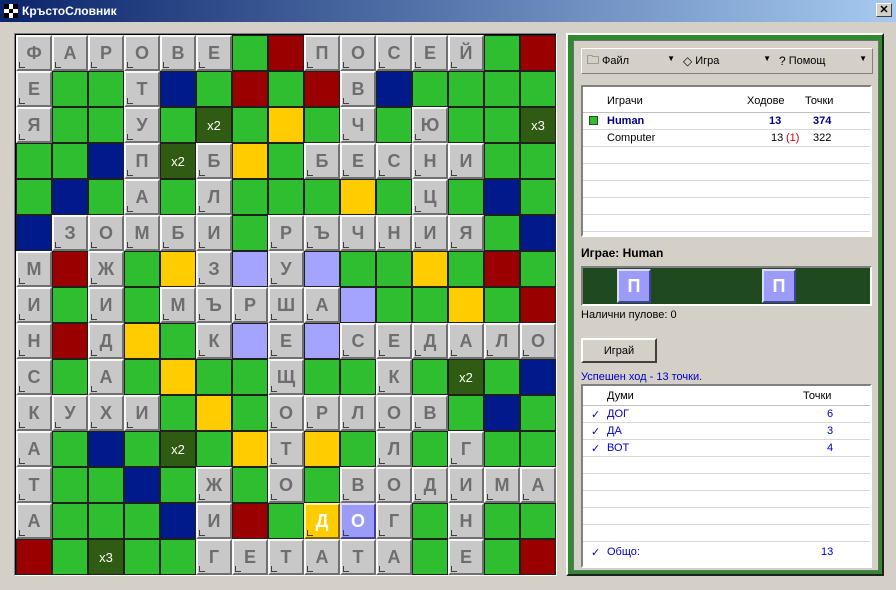  I want to click on letter-tile: П, so click(322, 53).